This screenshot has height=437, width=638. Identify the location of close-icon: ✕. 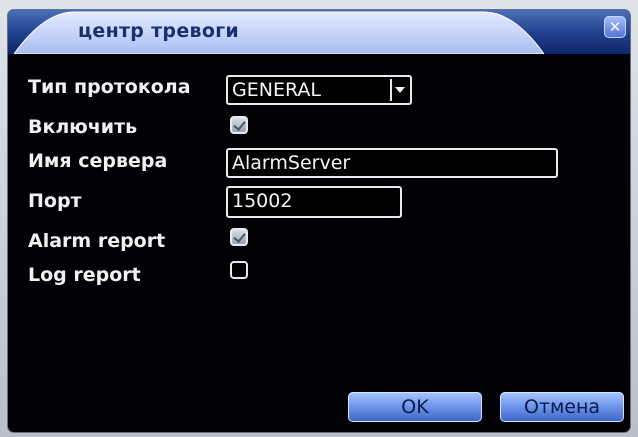
(615, 27).